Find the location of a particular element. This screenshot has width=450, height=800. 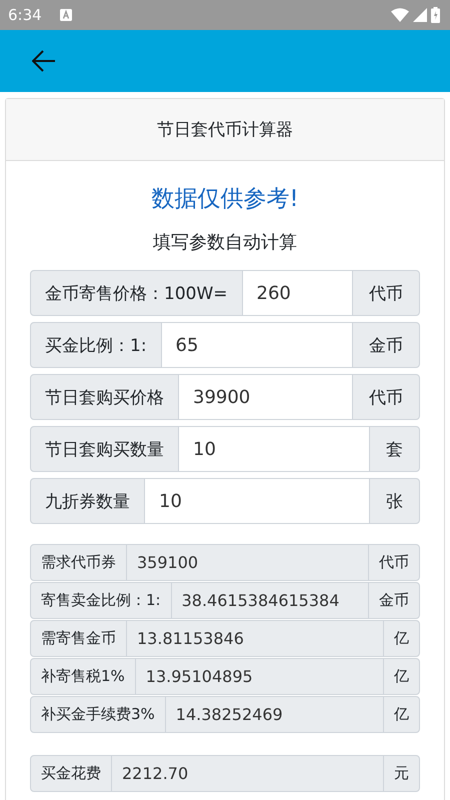

result-field: 13.95104895 is located at coordinates (259, 676).